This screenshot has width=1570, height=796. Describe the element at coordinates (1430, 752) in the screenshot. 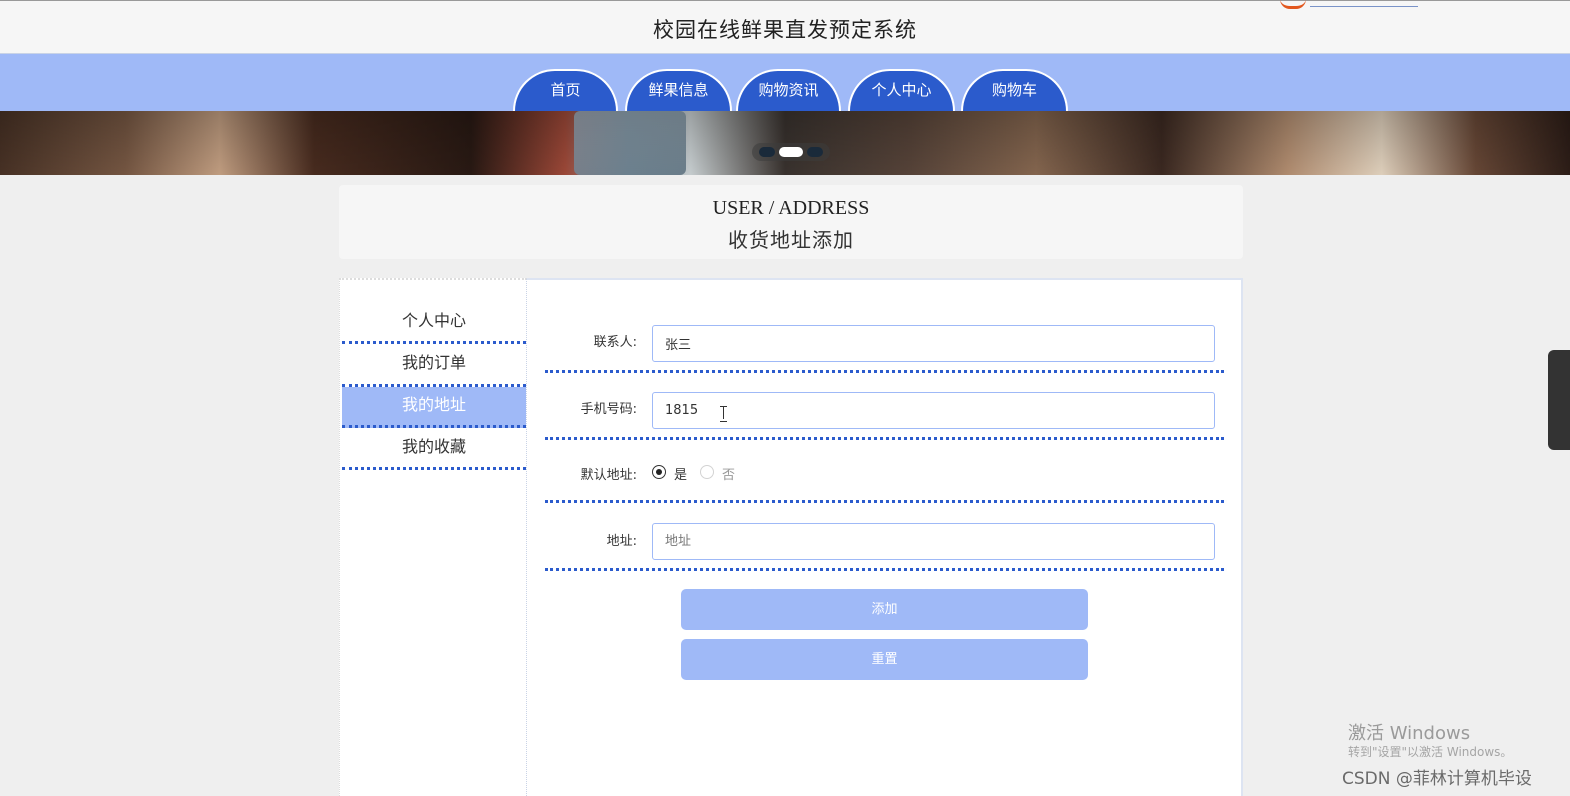

I see `windows-activation-hint: 转到"设置"以激活 Windows。` at that location.